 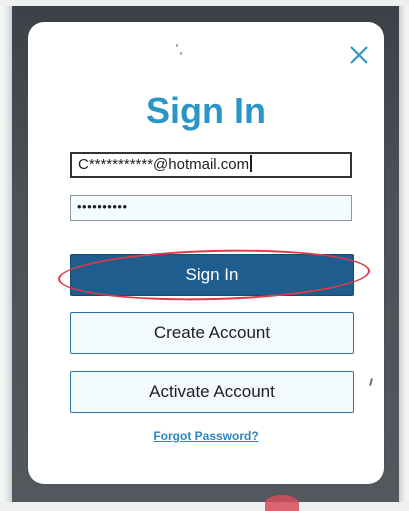 I want to click on create-account-button: Create Account, so click(x=212, y=333).